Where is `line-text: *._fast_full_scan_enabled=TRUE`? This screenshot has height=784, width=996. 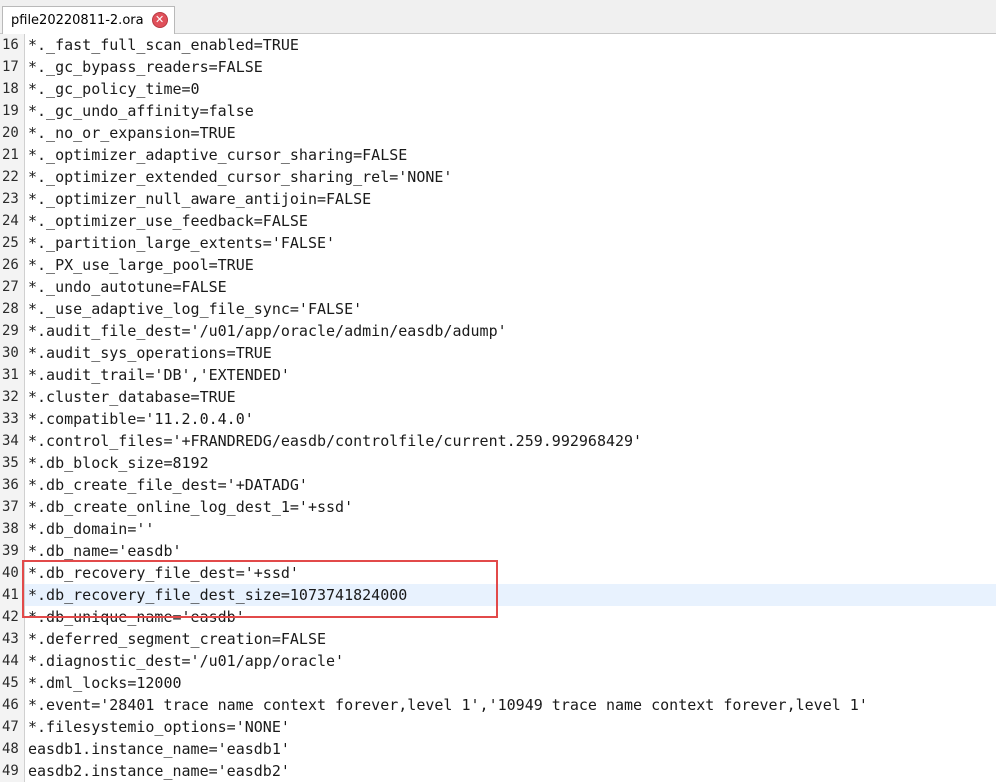
line-text: *._fast_full_scan_enabled=TRUE is located at coordinates (163, 45).